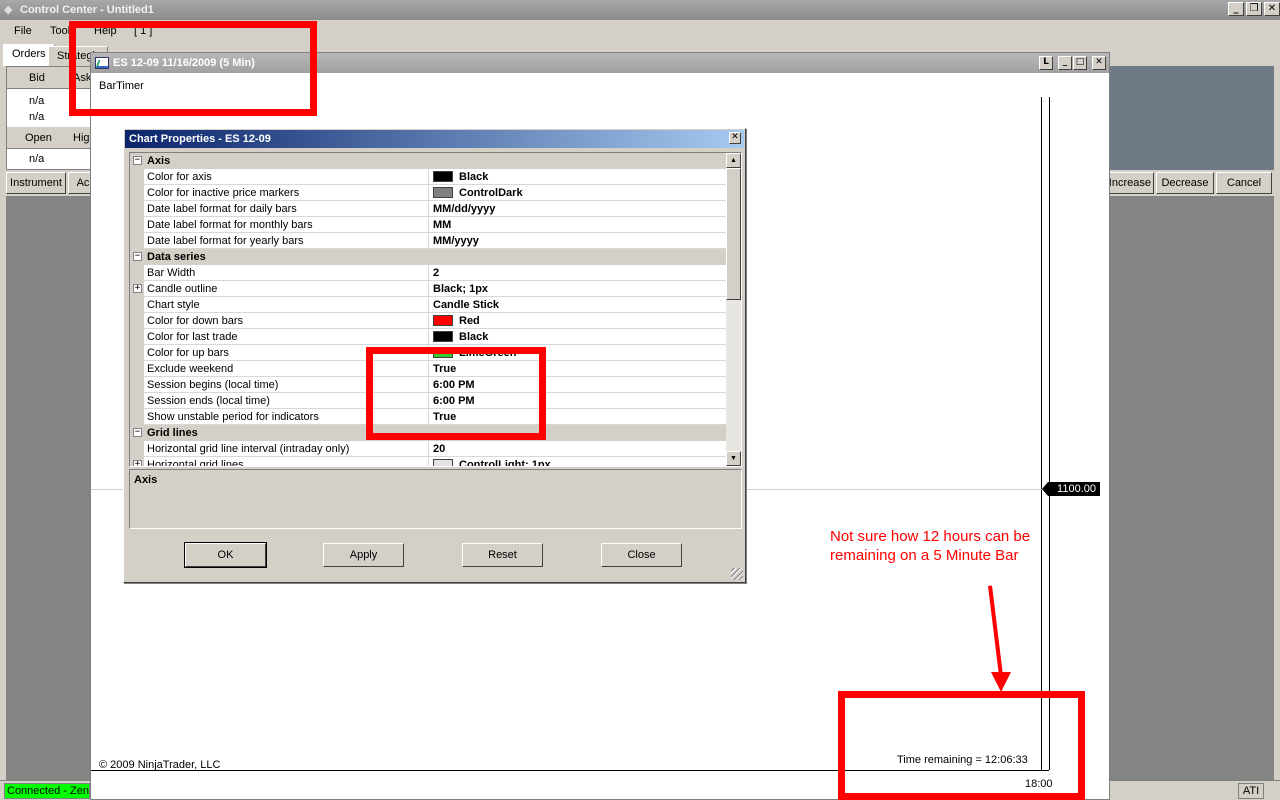  I want to click on open-header: Open, so click(38, 138).